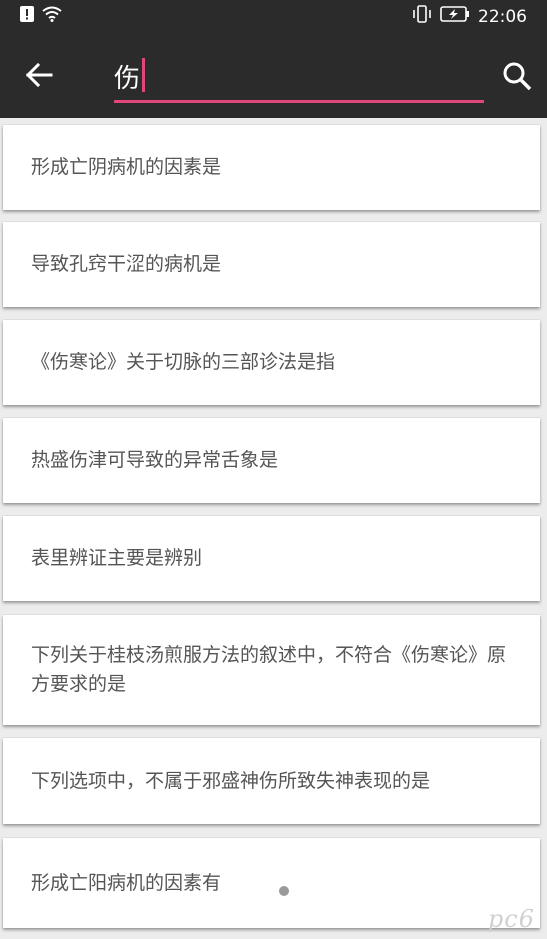 The image size is (547, 939). I want to click on list-item-text: 热盛伤津可导致的异常舌象是, so click(155, 460).